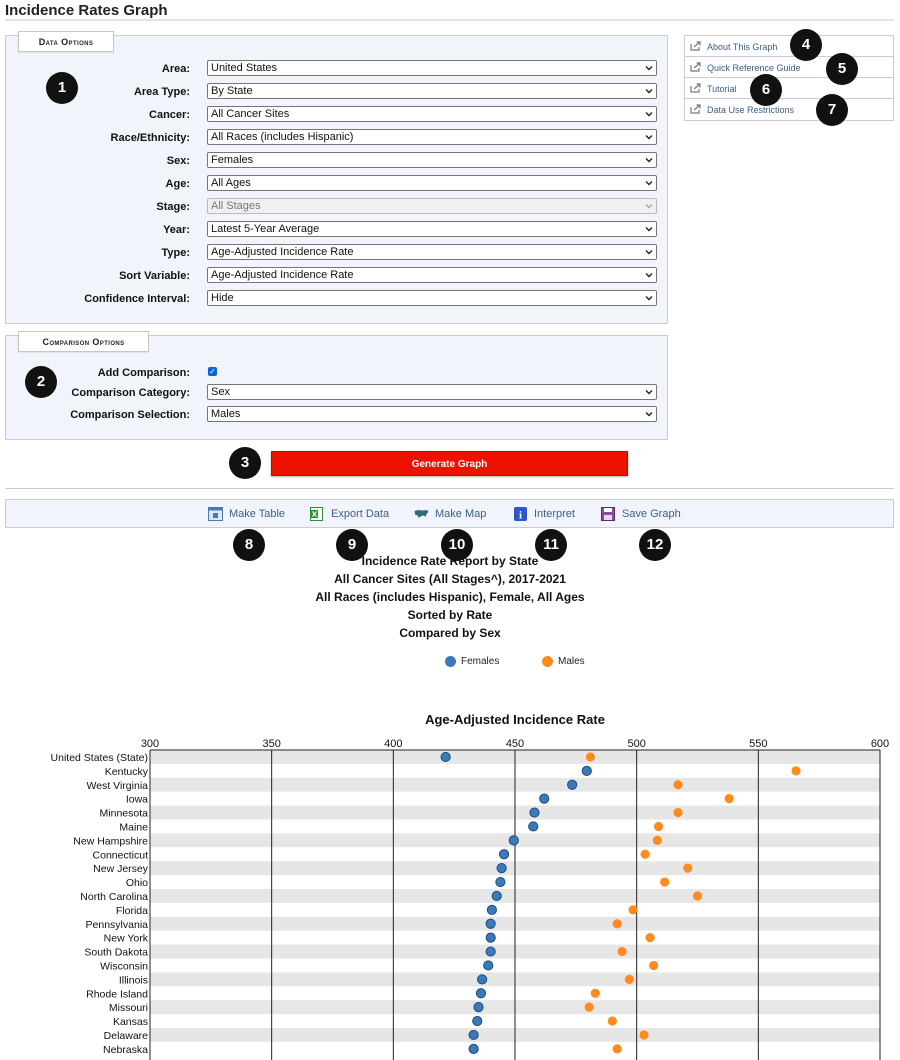 The width and height of the screenshot is (900, 1060). I want to click on callout-badge-4: 4, so click(806, 45).